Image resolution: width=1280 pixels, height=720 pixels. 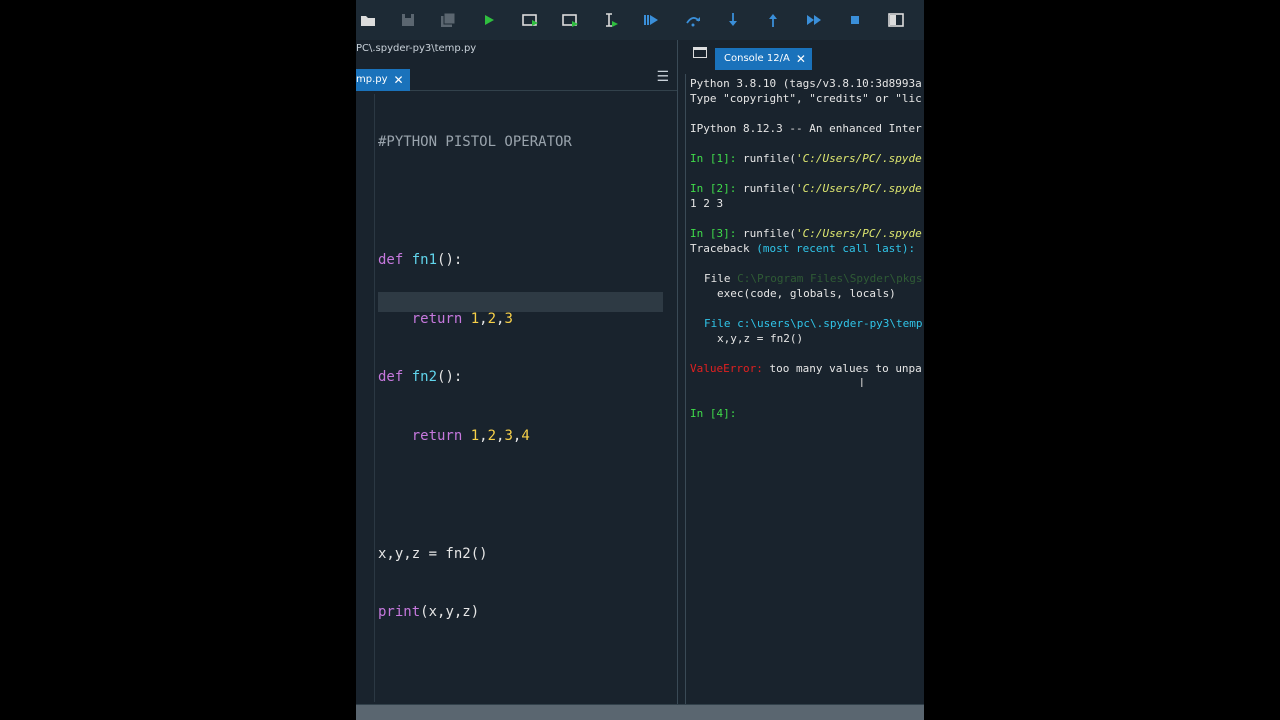 I want to click on tab-console: Console 12/A ✕, so click(x=763, y=59).